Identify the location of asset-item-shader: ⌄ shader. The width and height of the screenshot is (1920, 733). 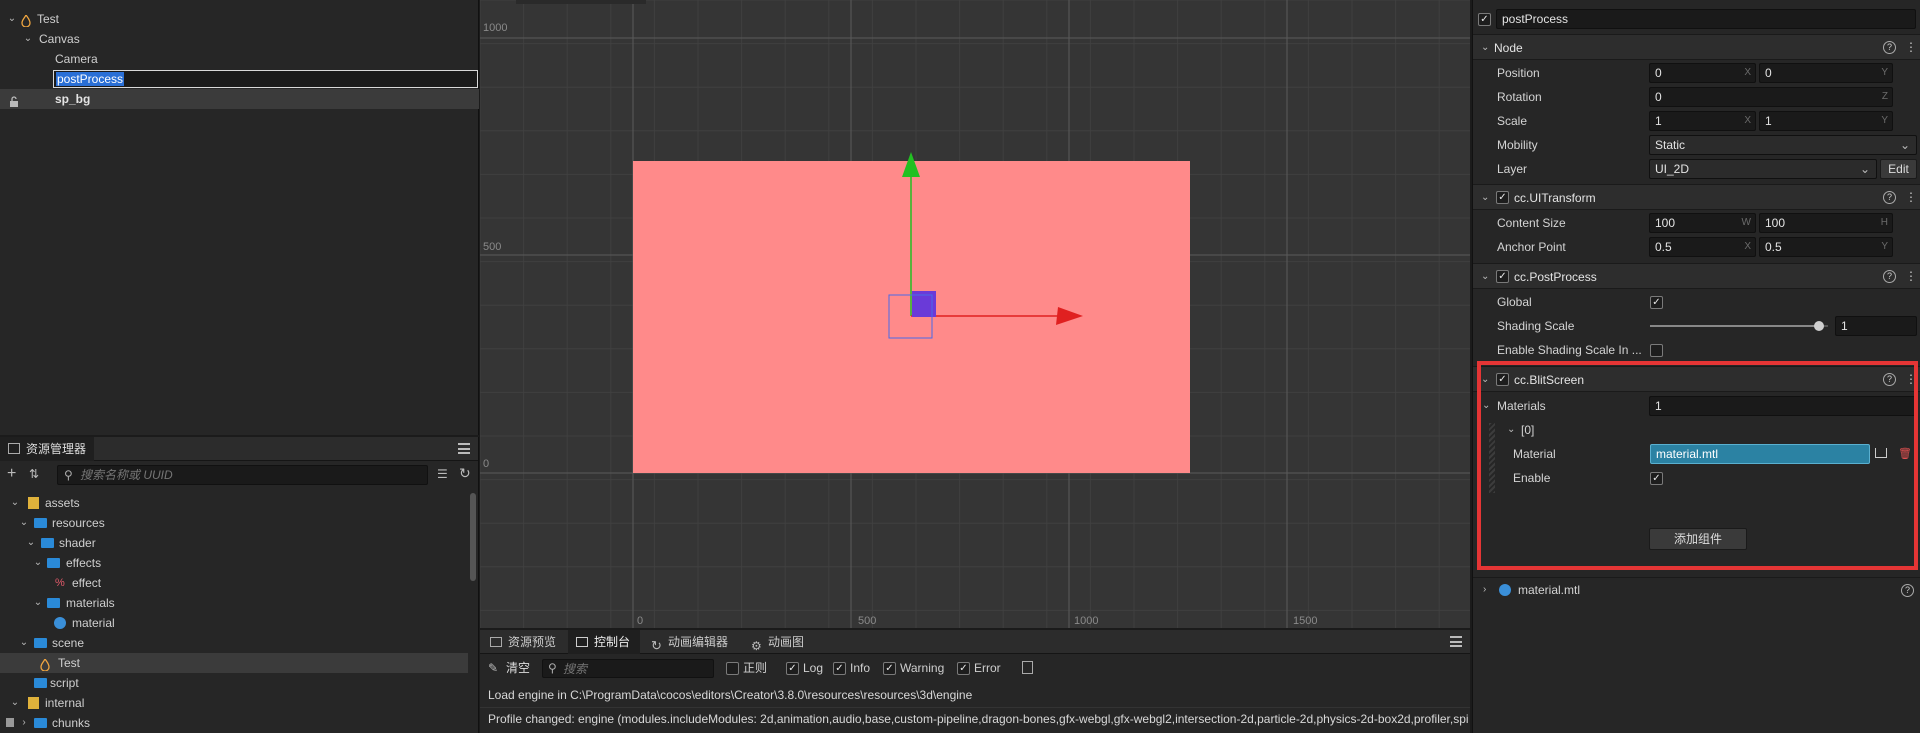
(234, 543).